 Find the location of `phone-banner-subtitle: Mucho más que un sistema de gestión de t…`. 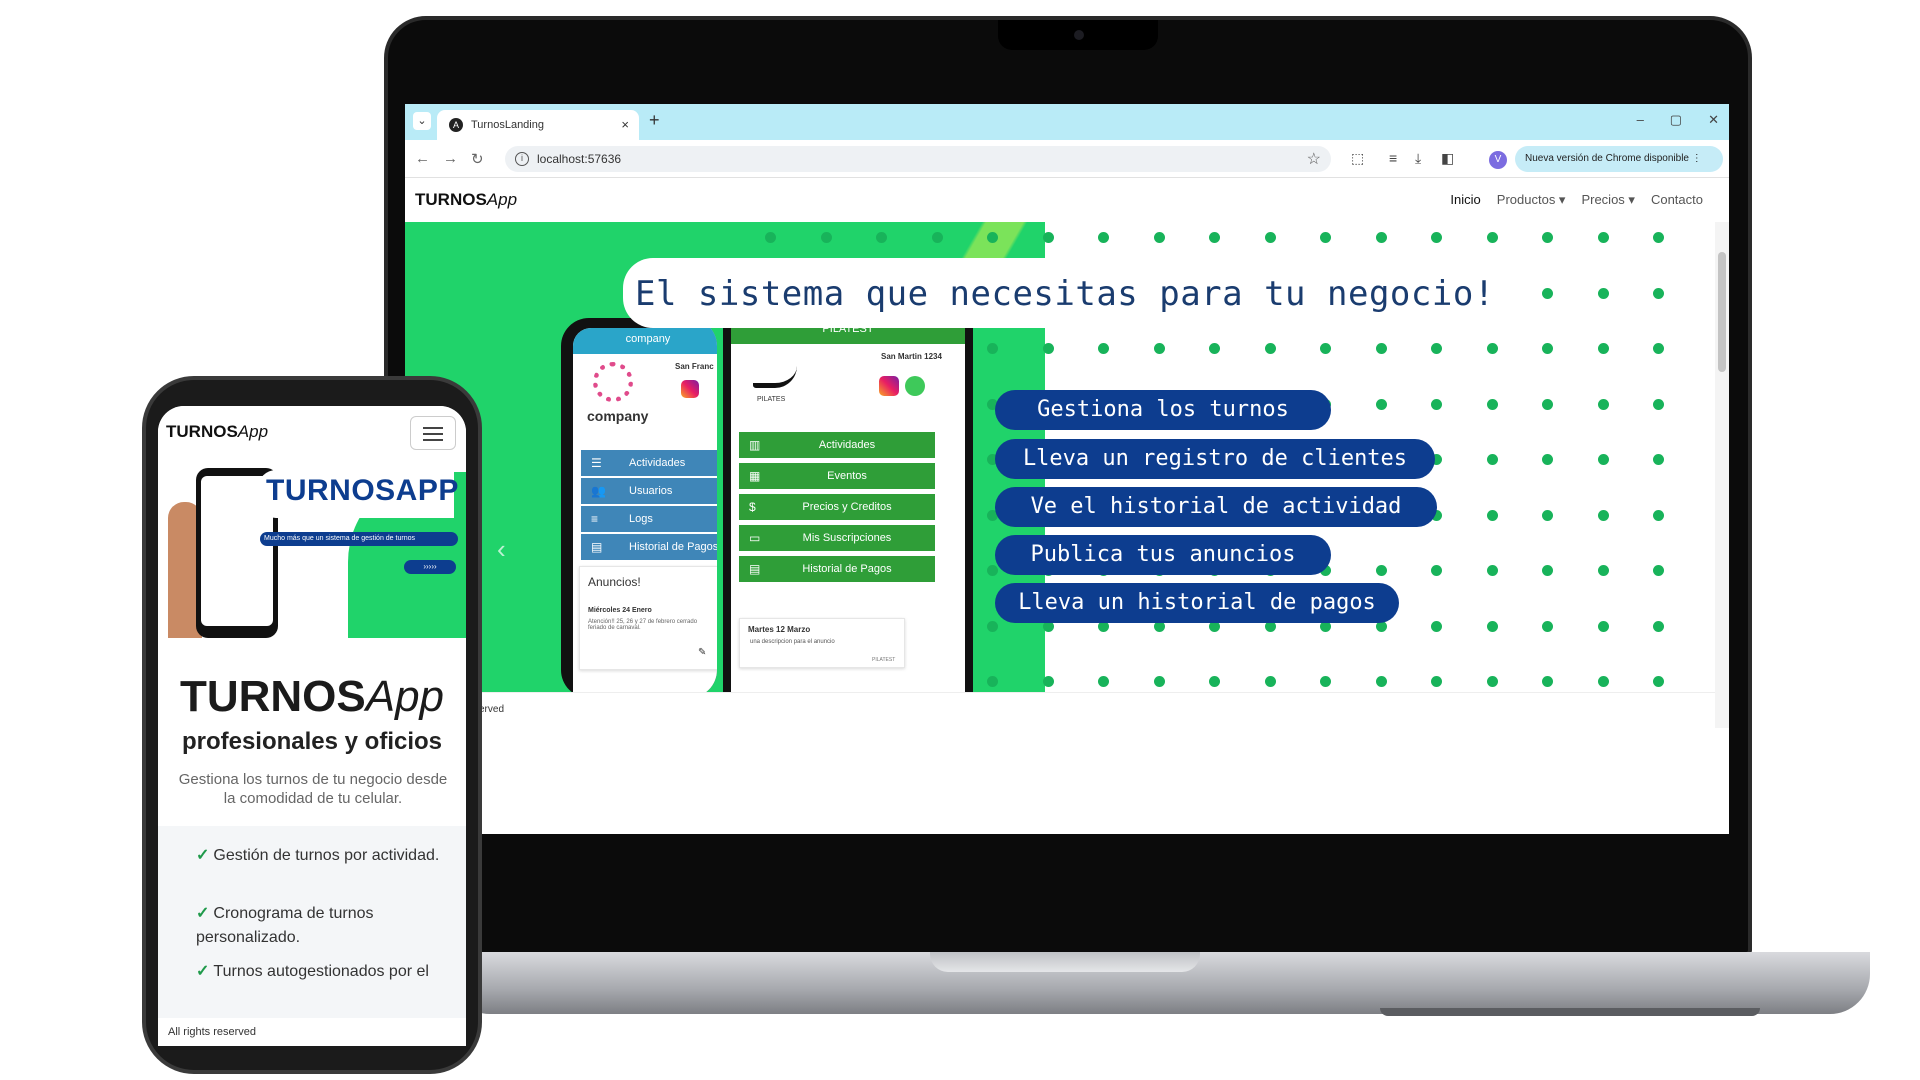

phone-banner-subtitle: Mucho más que un sistema de gestión de t… is located at coordinates (359, 539).